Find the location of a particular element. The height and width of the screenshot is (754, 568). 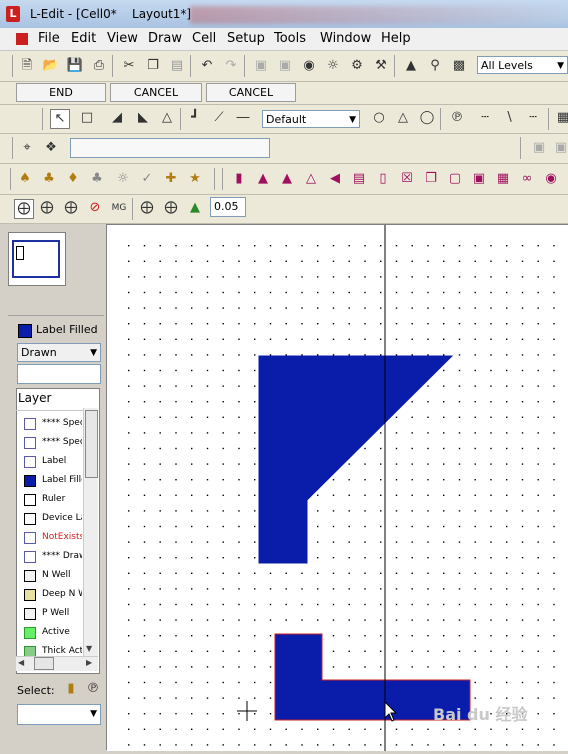

select-arrow-icon: ↖ is located at coordinates (60, 119).